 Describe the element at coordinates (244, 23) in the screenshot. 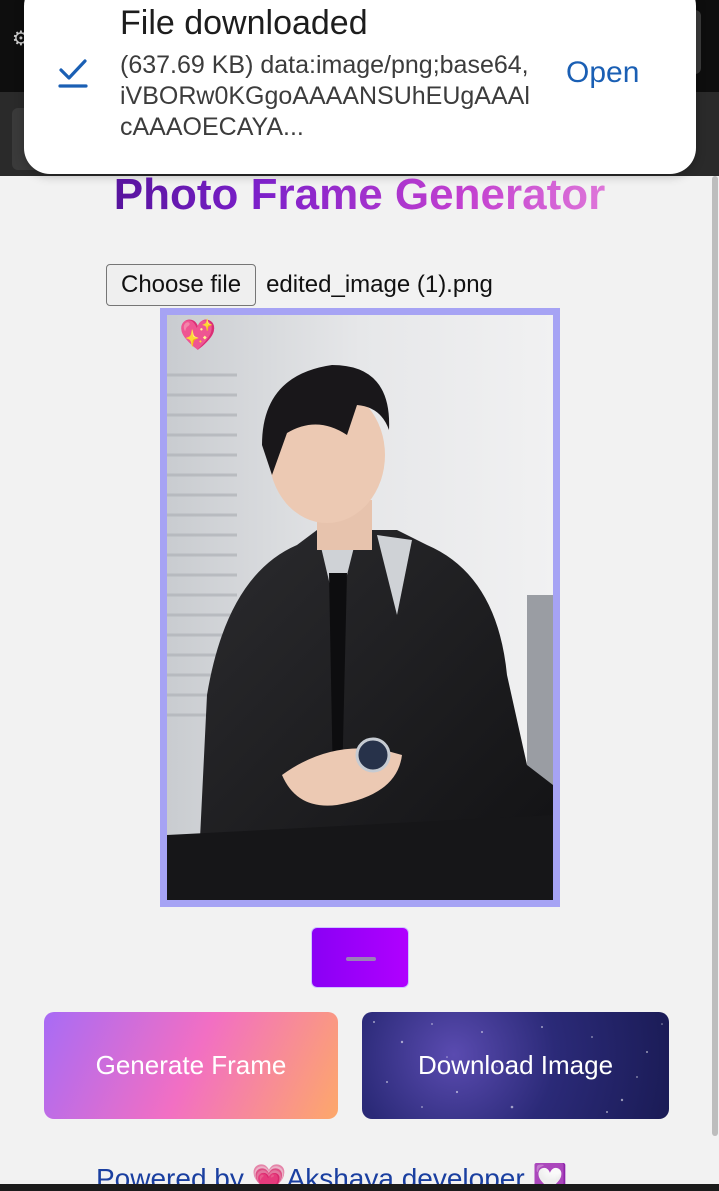

I see `notification-title: File downloaded` at that location.